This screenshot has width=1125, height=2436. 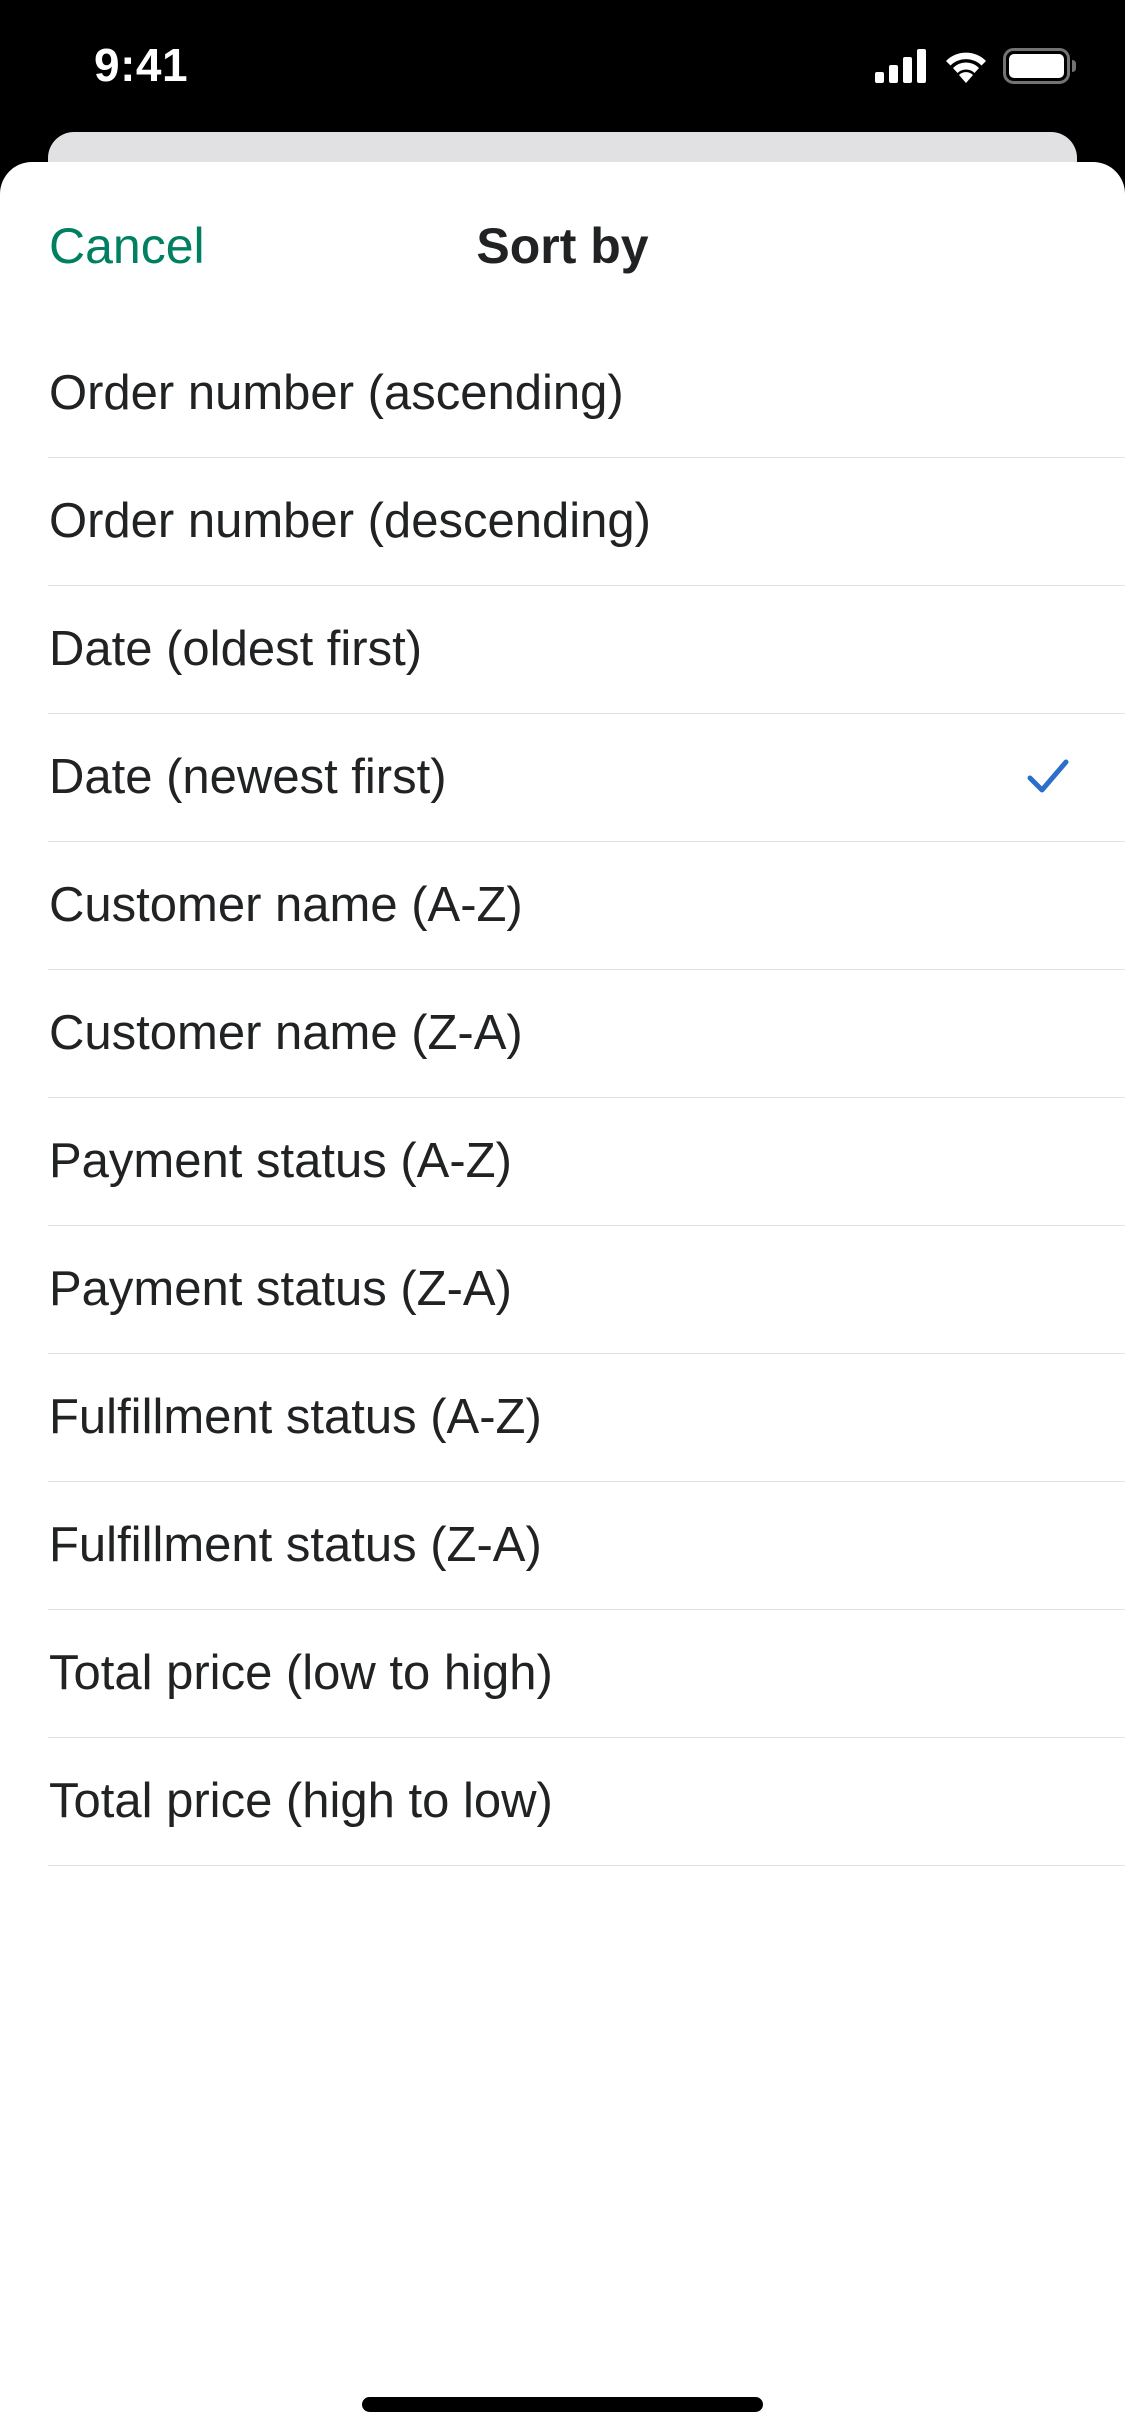 I want to click on sort-option-label: Fulfillment status (Z-A), so click(x=295, y=1545).